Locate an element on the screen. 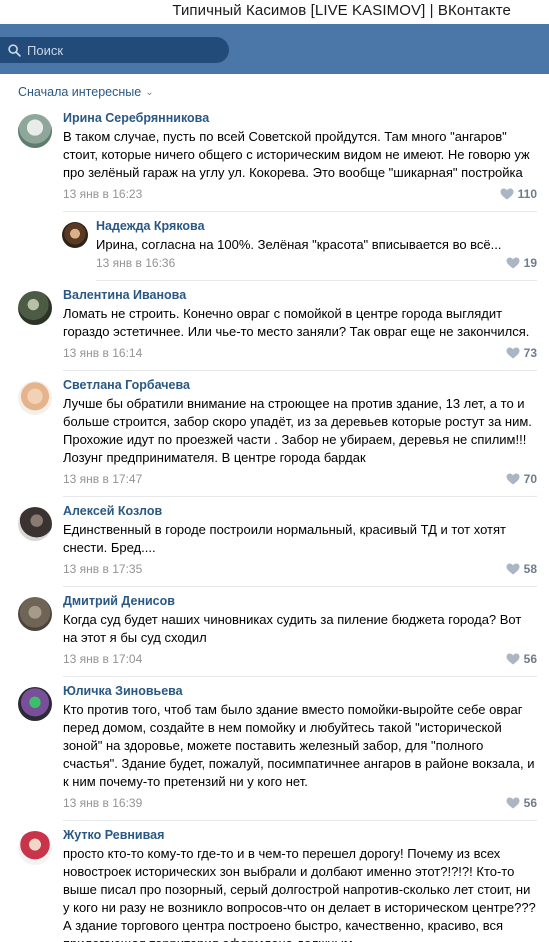  comment-author: Дмитрий Денисов is located at coordinates (300, 601).